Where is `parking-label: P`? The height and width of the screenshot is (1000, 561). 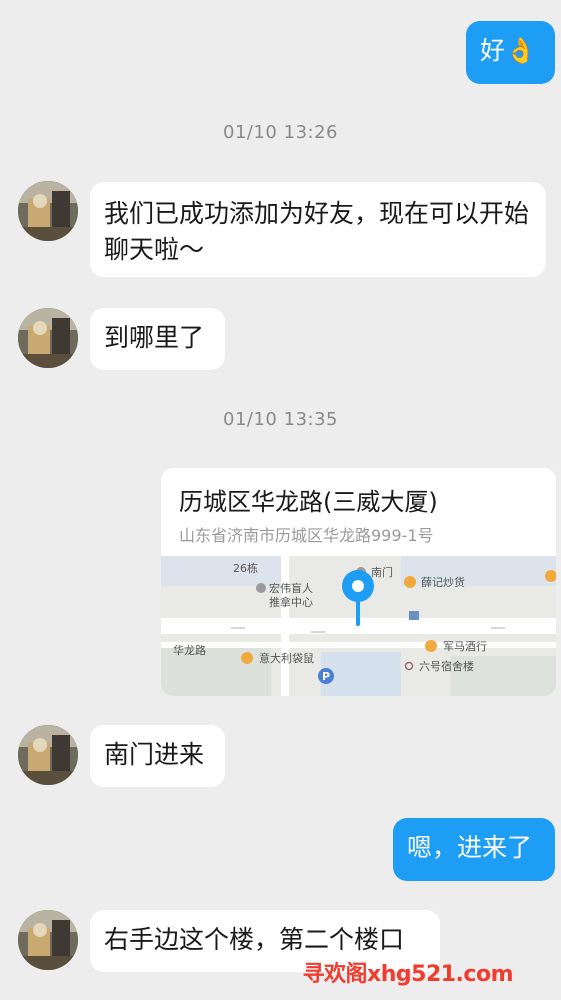
parking-label: P is located at coordinates (326, 676).